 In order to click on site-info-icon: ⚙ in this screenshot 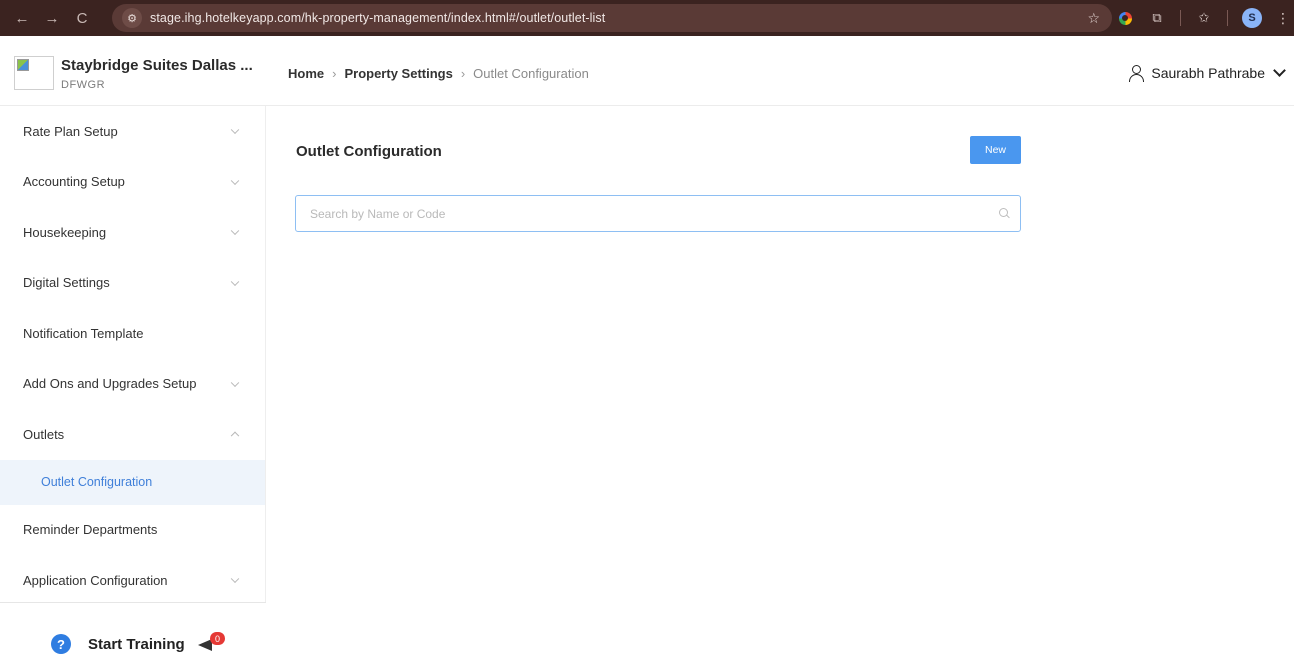, I will do `click(132, 18)`.